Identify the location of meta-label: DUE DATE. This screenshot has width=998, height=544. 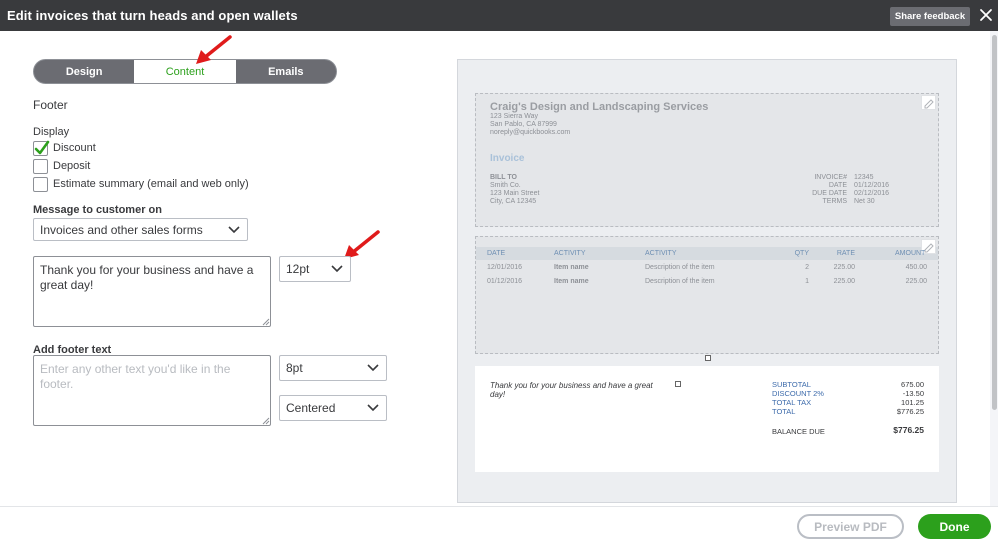
(829, 193).